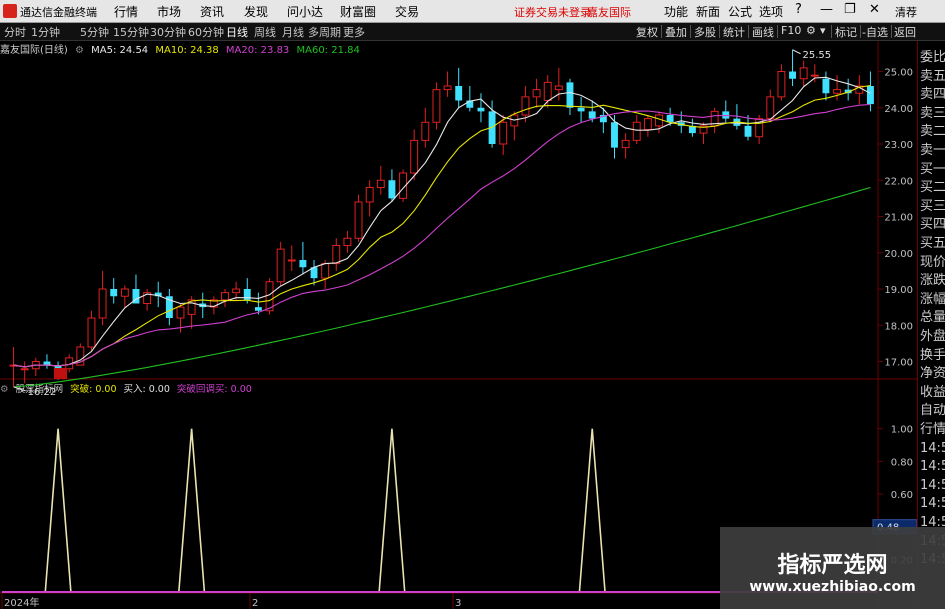 The image size is (945, 609). I want to click on sidebar-item-buy4: 买四, so click(932, 225).